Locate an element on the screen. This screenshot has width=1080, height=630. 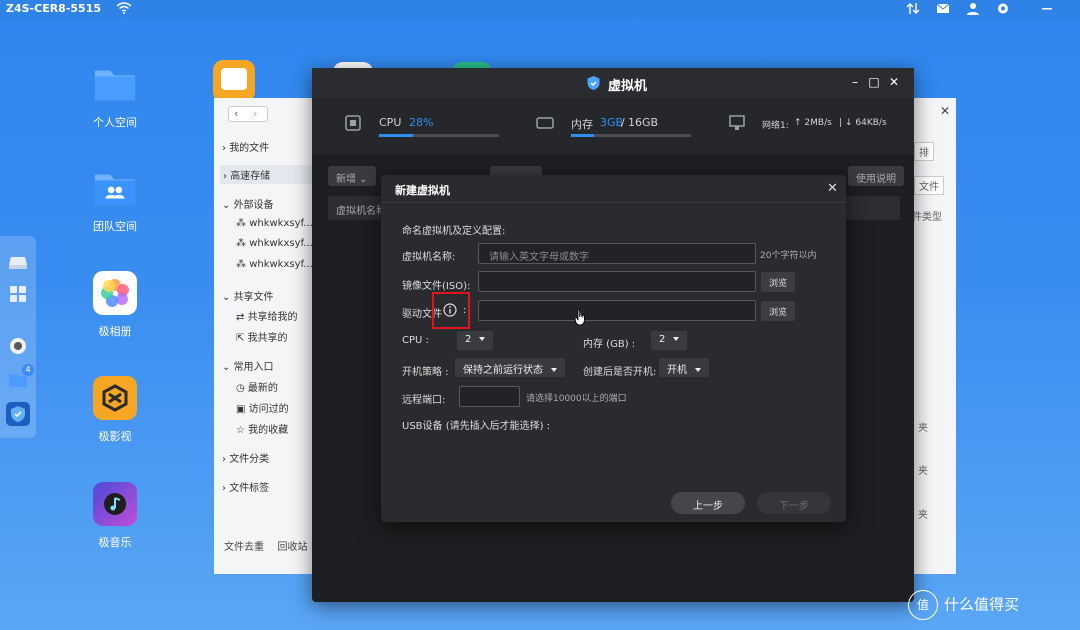
iso-file-input is located at coordinates (617, 281).